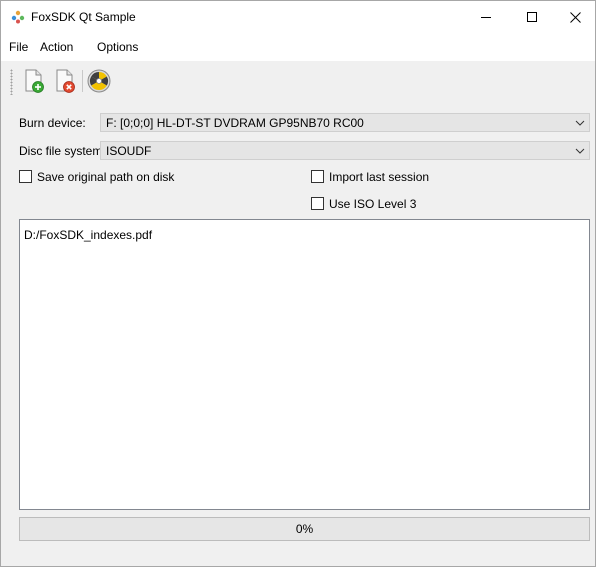  I want to click on file-system-select: ISOUDF, so click(345, 150).